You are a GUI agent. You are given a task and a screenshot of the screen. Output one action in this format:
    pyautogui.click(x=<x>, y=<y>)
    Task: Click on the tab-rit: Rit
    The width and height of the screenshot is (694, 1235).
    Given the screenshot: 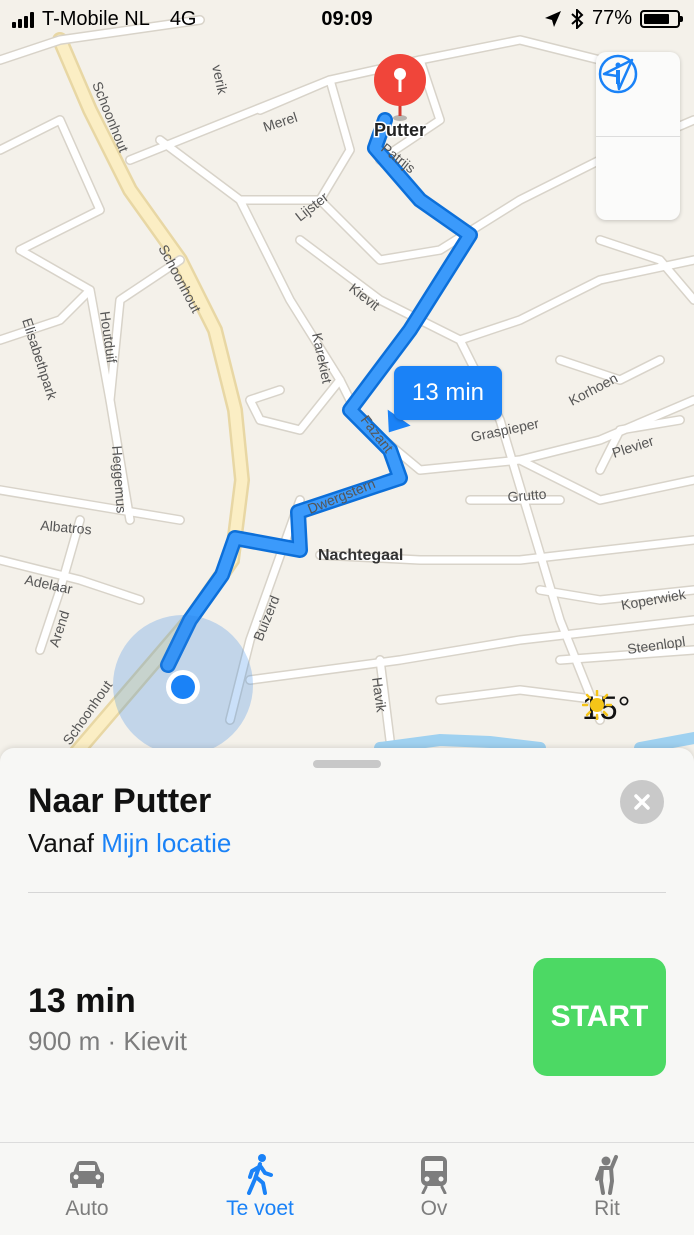 What is the action you would take?
    pyautogui.click(x=607, y=1186)
    